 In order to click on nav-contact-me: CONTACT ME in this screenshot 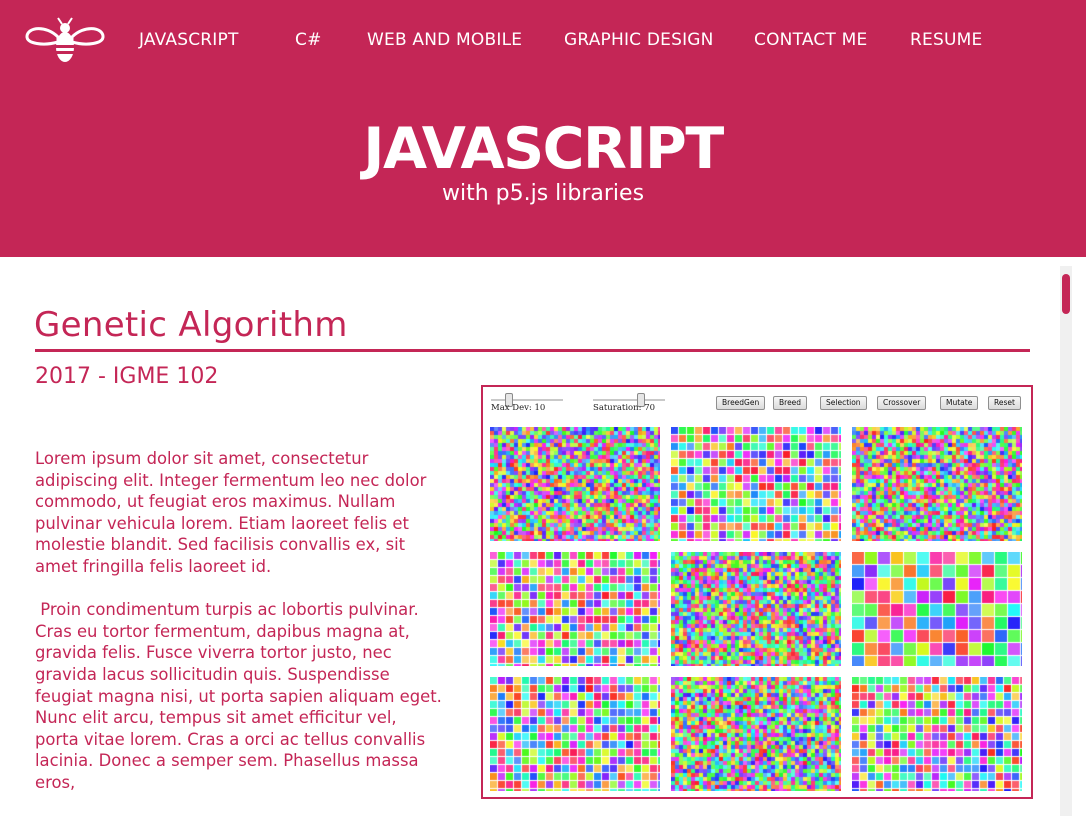, I will do `click(810, 40)`.